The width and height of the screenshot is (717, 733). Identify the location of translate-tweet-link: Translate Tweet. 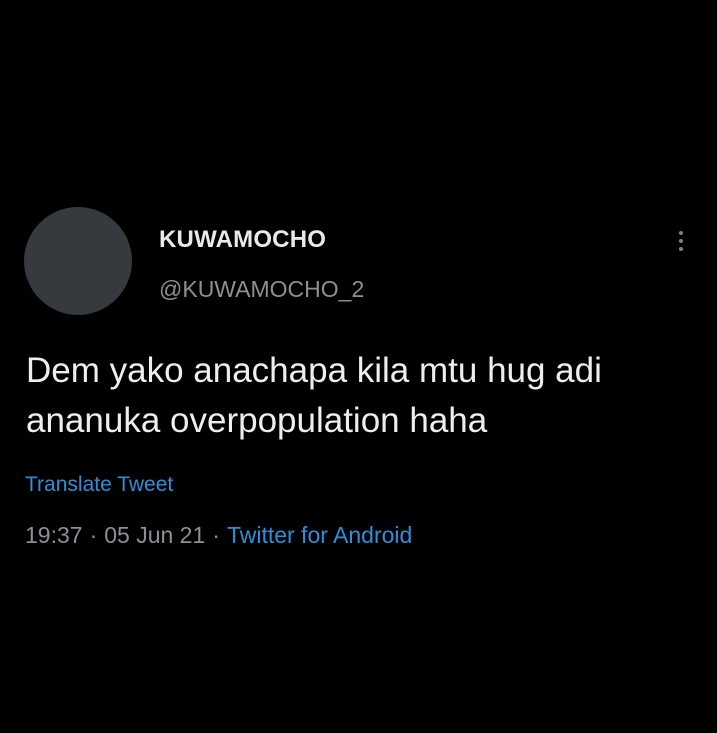
(99, 485).